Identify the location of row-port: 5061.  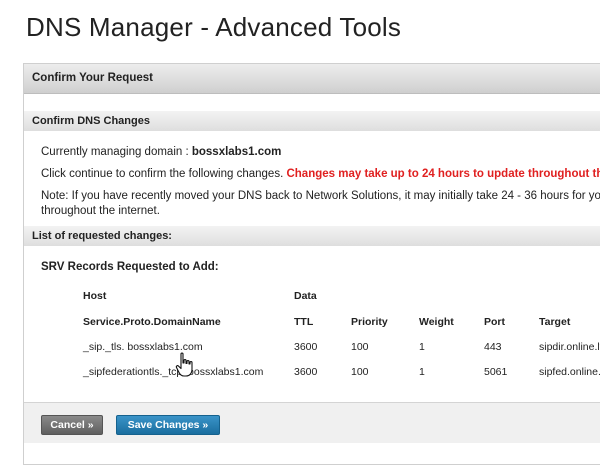
(496, 372).